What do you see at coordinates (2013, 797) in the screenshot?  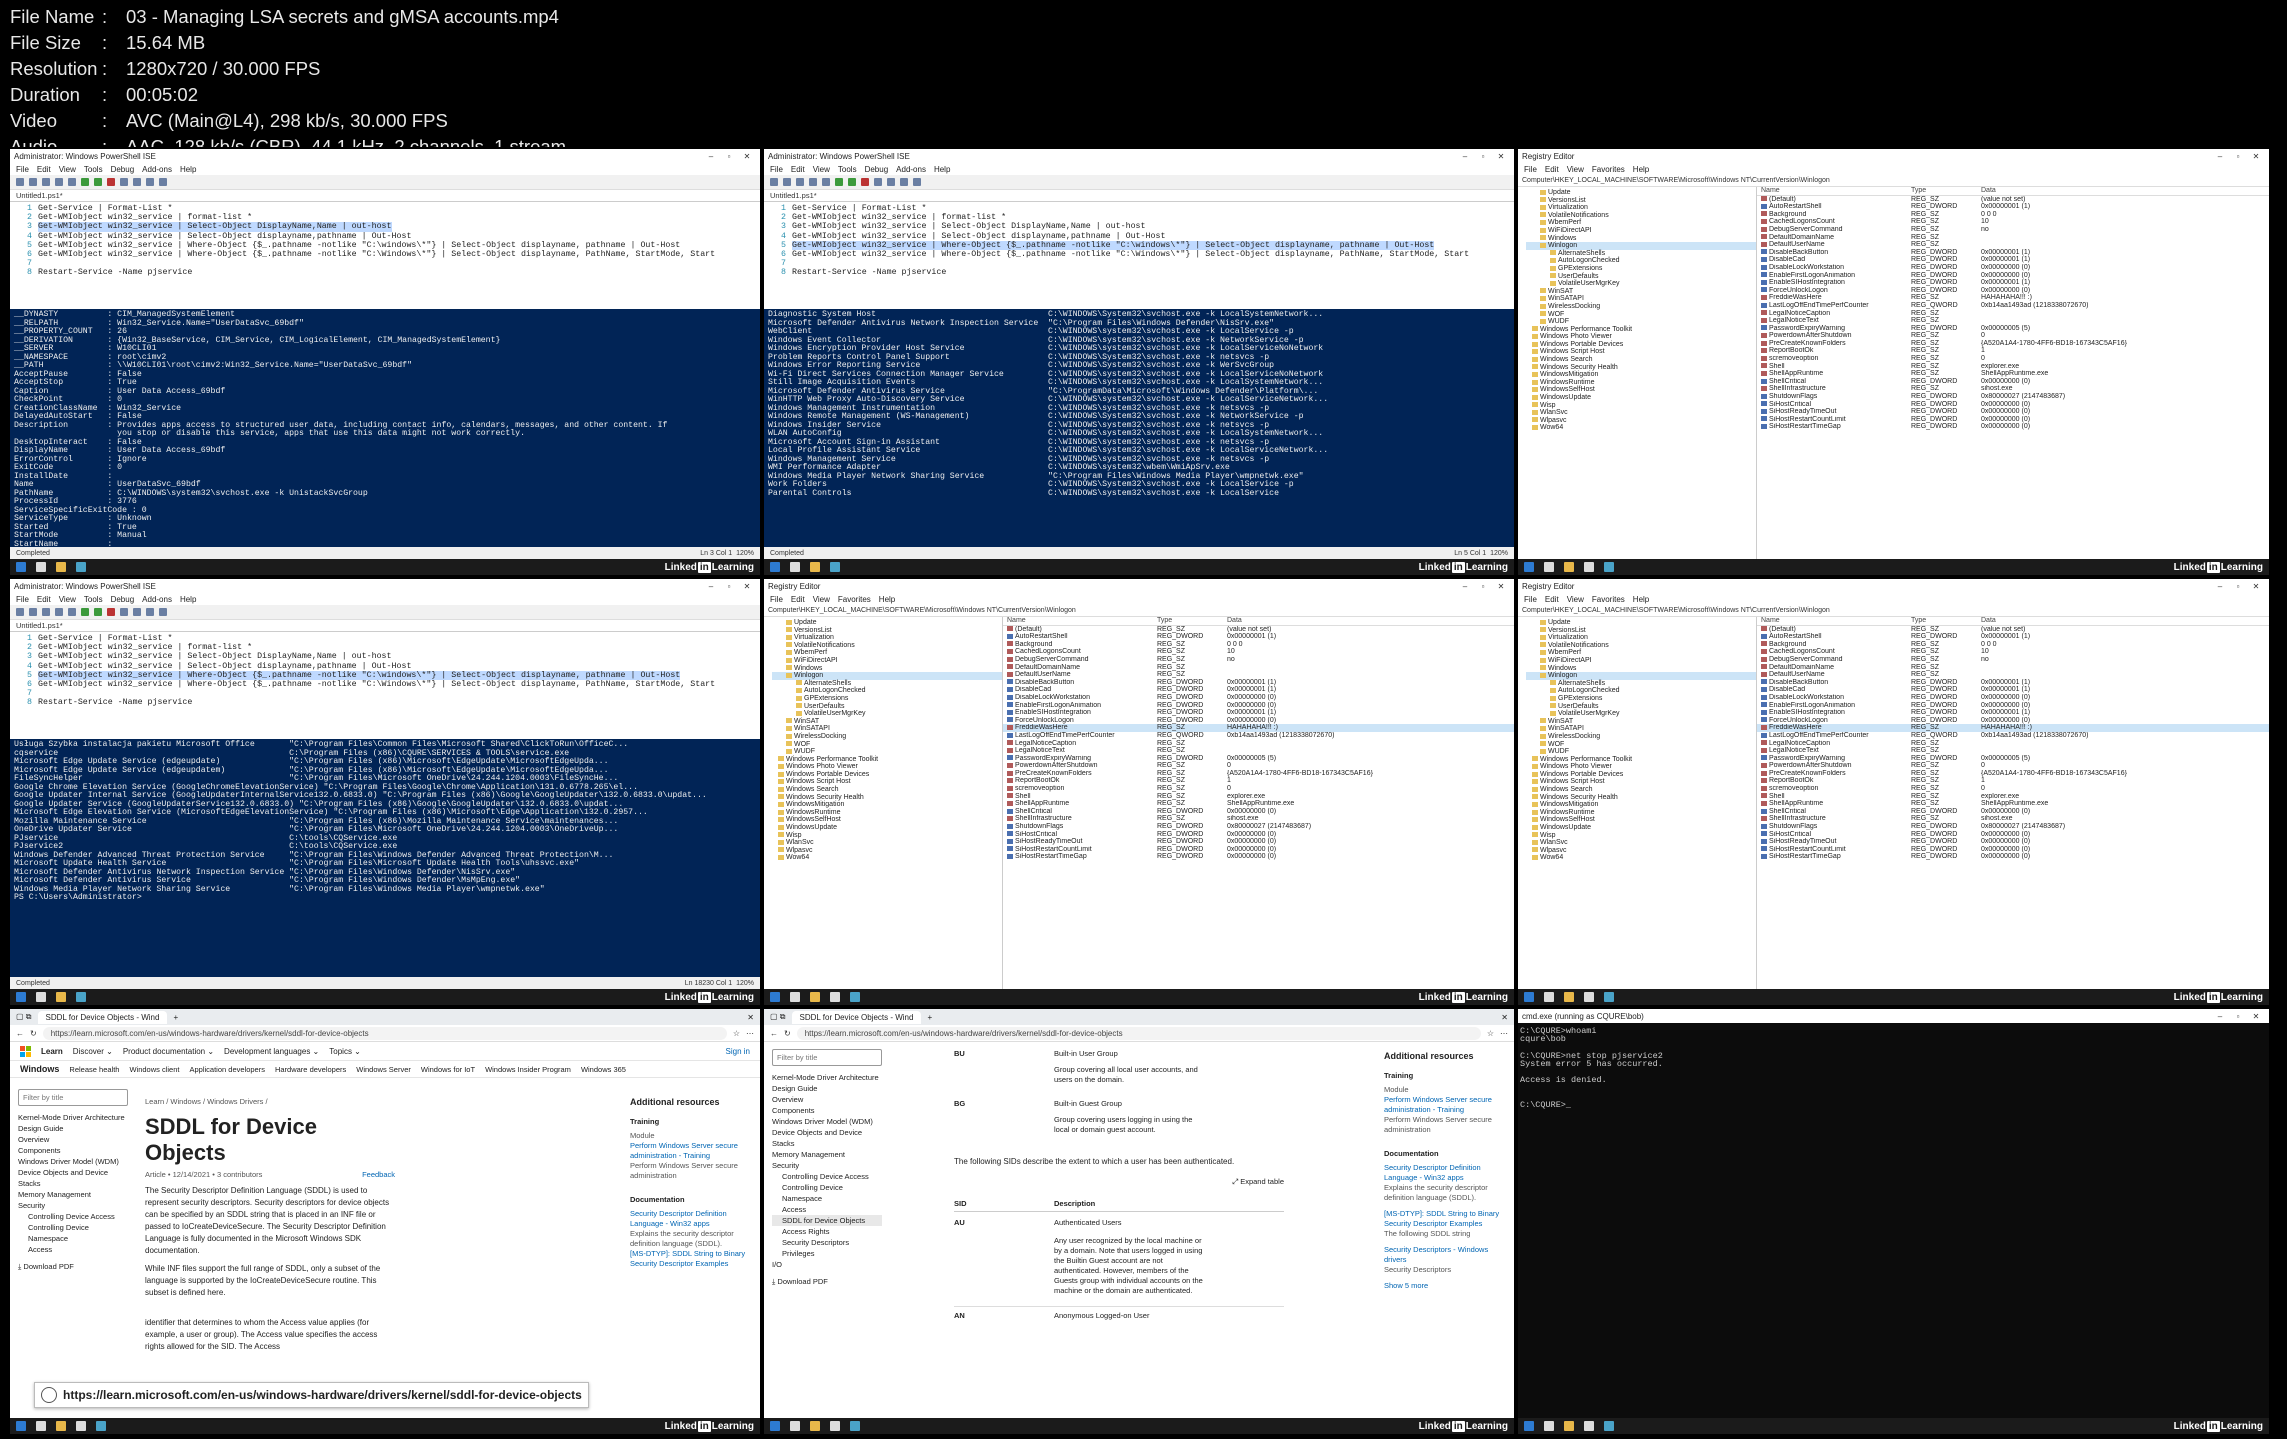 I see `registry-value-row: Shell REG_SZ explorer.exe` at bounding box center [2013, 797].